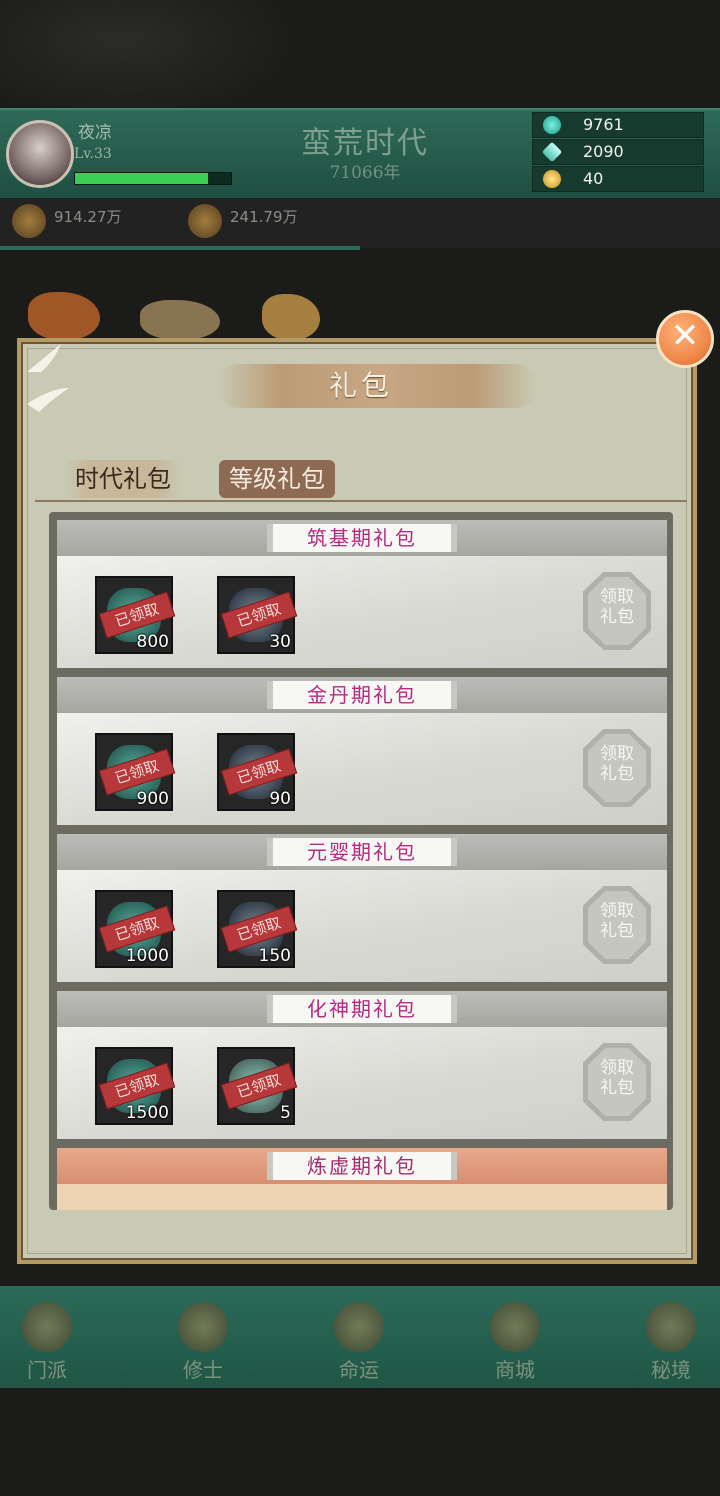 The image size is (720, 1496). Describe the element at coordinates (362, 538) in the screenshot. I see `gift-pack-title: 筑基期礼包` at that location.